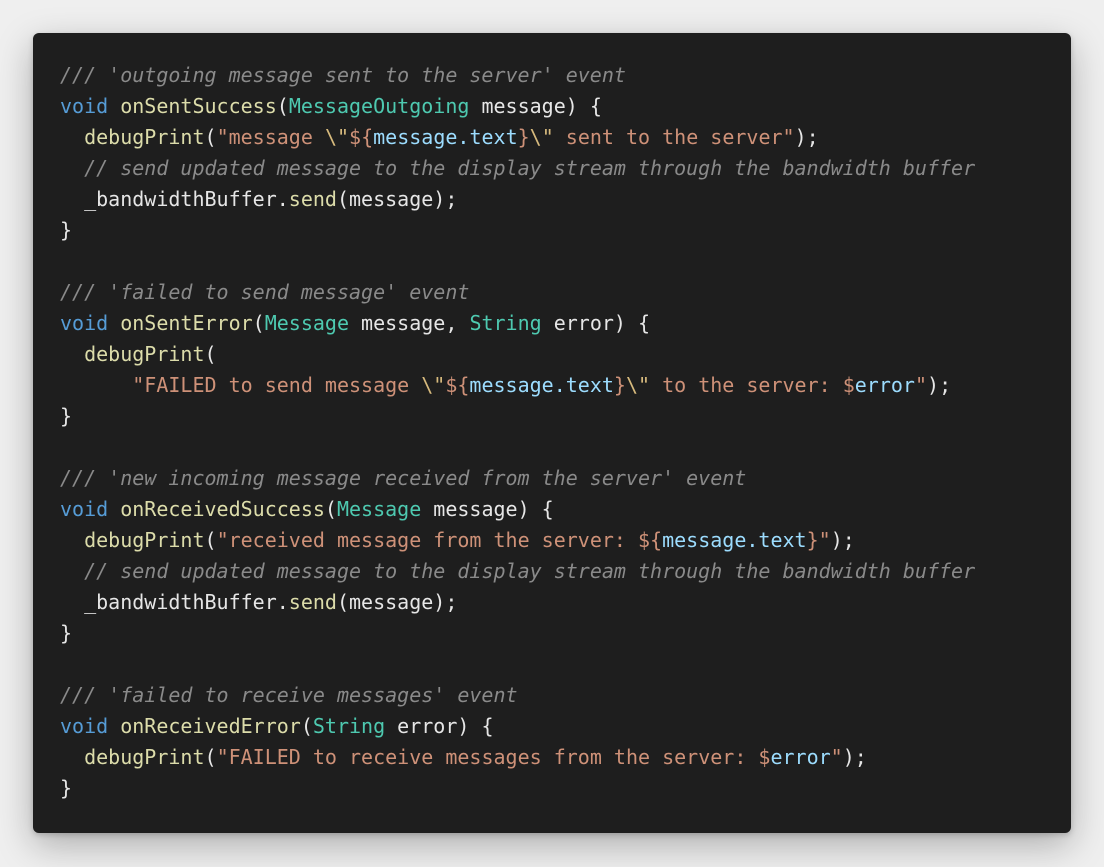  I want to click on code-function-name: onSentError, so click(186, 323).